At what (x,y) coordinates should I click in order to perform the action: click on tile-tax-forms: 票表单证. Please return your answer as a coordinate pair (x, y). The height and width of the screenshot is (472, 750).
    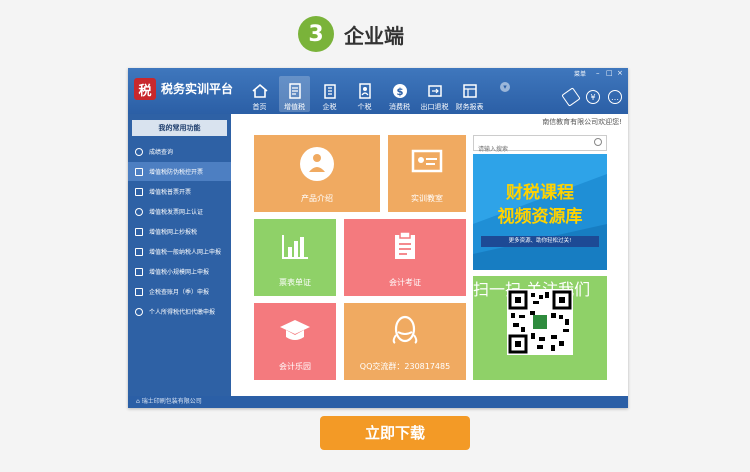
    Looking at the image, I should click on (295, 257).